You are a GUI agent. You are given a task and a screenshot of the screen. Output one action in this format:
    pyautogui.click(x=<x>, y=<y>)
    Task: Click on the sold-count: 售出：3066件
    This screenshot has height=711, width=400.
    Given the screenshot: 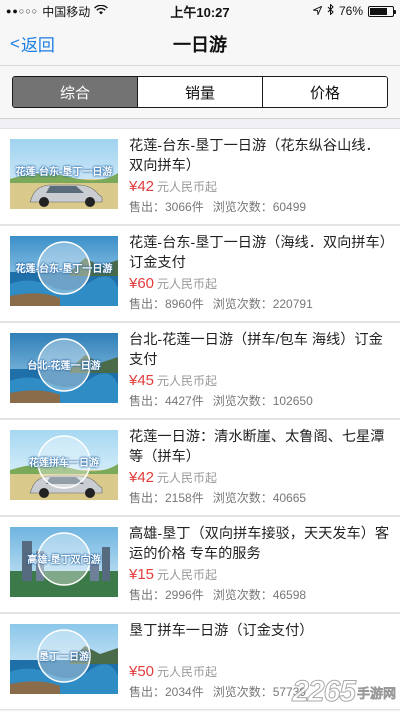 What is the action you would take?
    pyautogui.click(x=166, y=207)
    